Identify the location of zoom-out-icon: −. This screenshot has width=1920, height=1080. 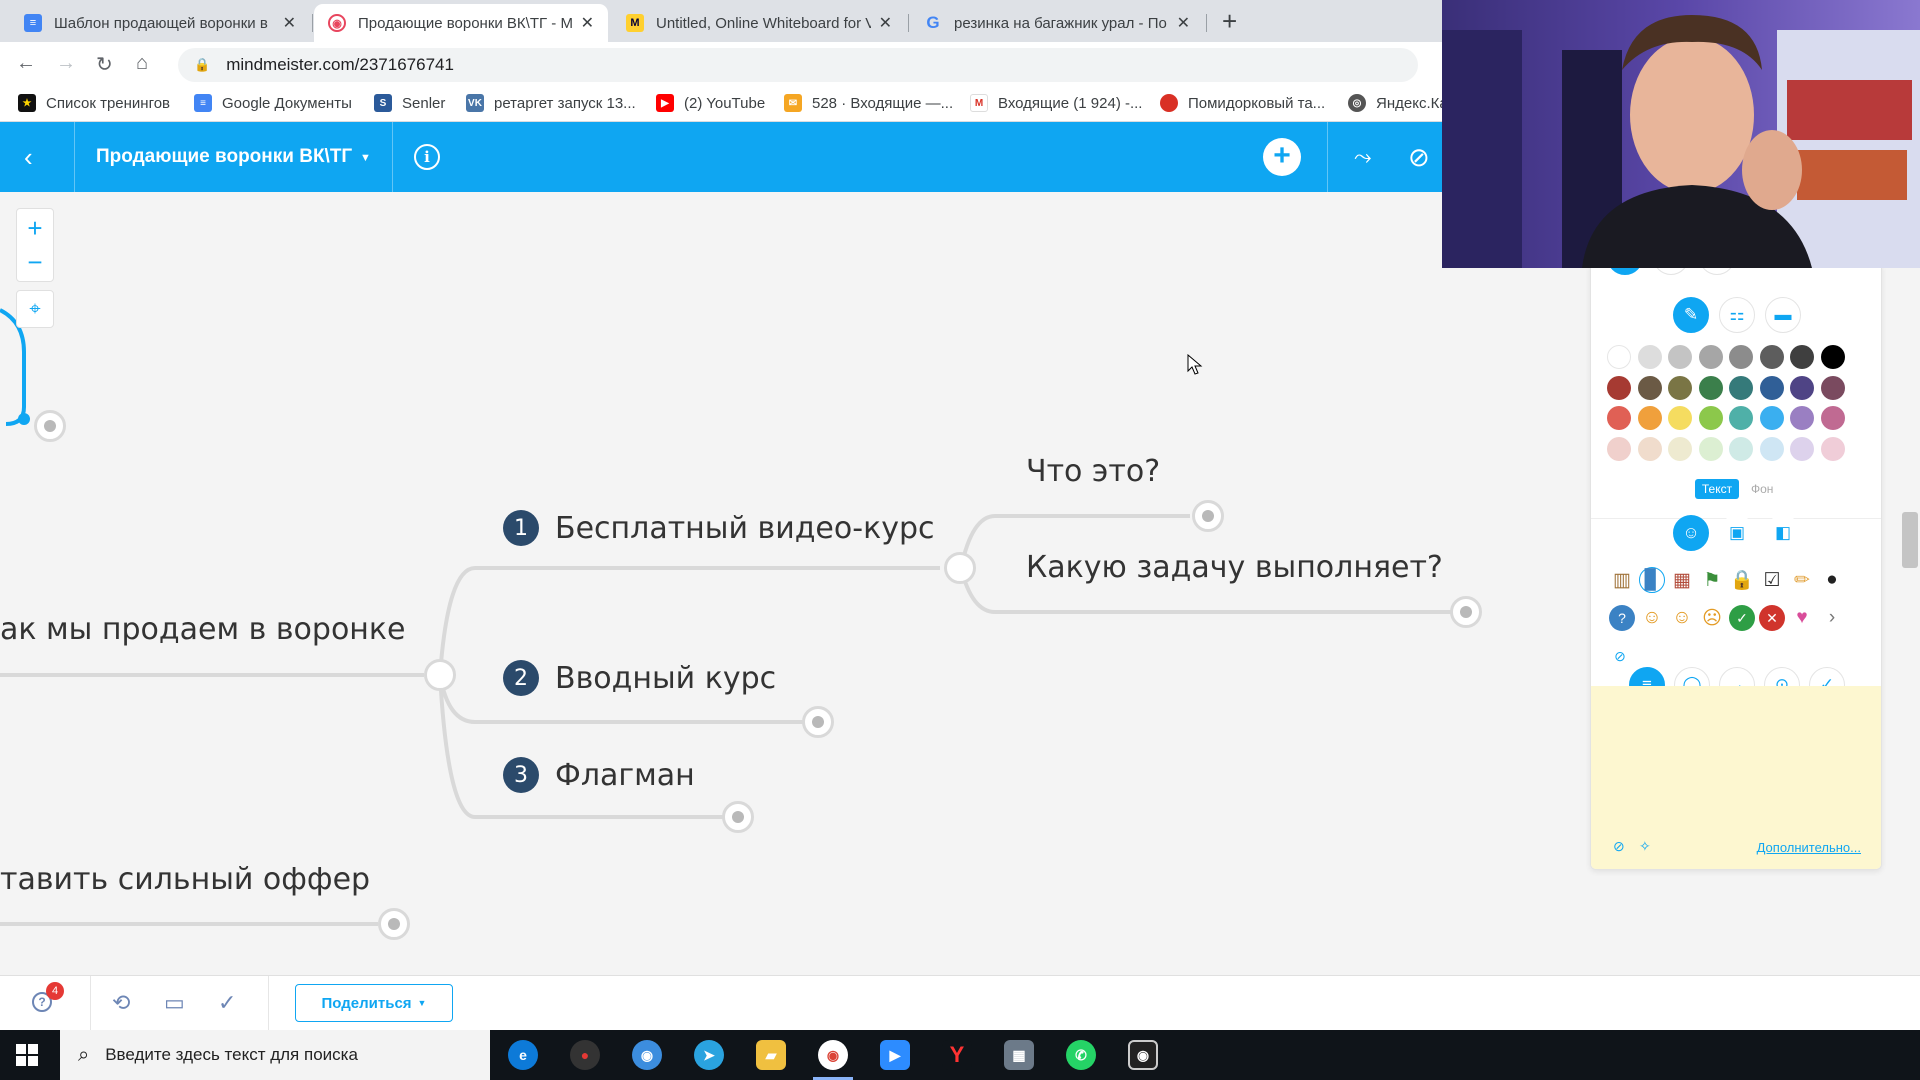
(35, 262).